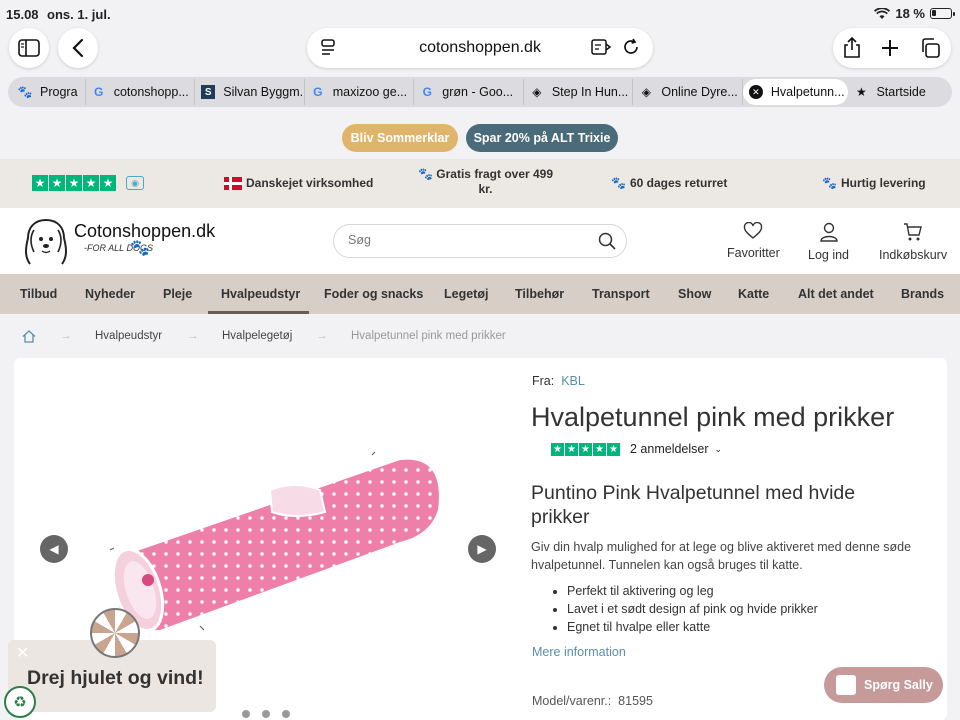 The image size is (960, 720). Describe the element at coordinates (260, 294) in the screenshot. I see `nav-item-active: Hvalpeudstyr` at that location.